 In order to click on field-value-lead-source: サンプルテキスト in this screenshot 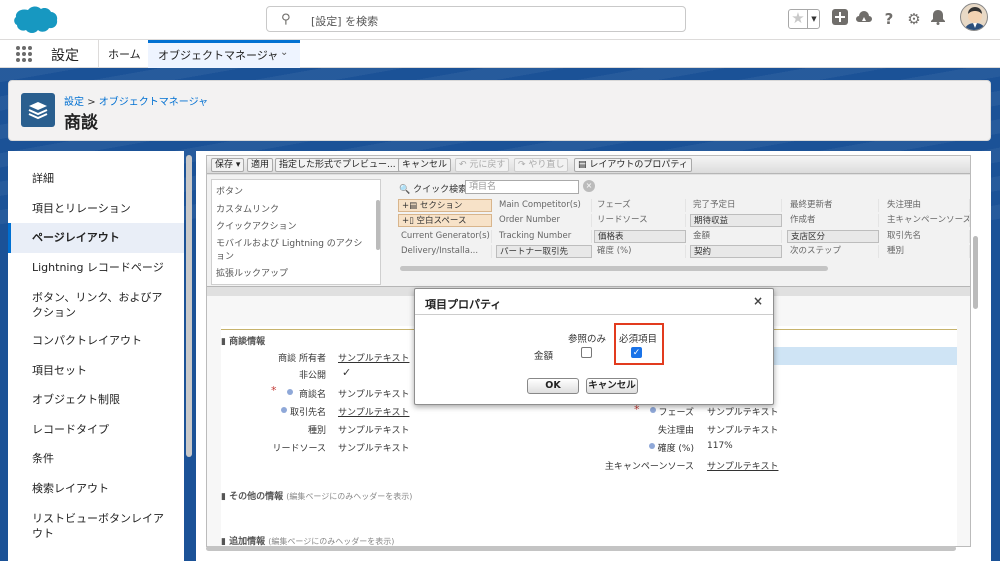, I will do `click(373, 447)`.